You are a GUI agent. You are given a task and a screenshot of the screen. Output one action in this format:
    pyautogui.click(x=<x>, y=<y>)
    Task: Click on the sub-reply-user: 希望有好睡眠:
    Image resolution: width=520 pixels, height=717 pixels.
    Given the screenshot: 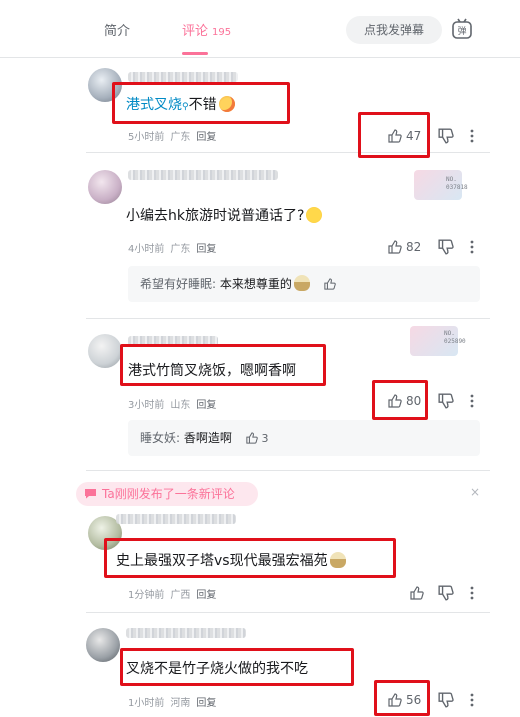 What is the action you would take?
    pyautogui.click(x=178, y=284)
    